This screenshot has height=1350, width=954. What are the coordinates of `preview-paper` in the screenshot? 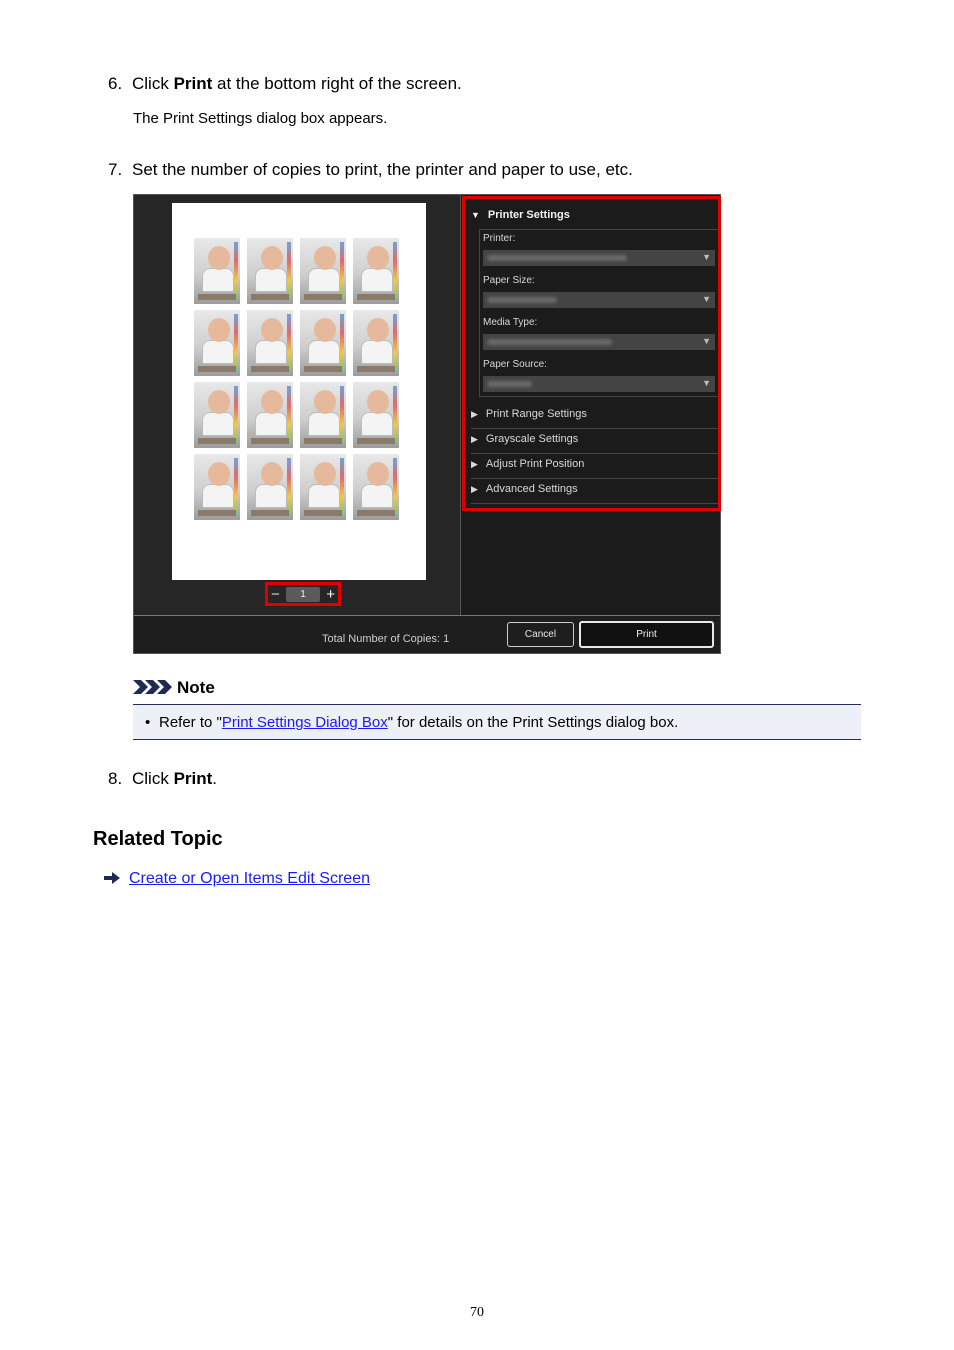 It's located at (299, 391).